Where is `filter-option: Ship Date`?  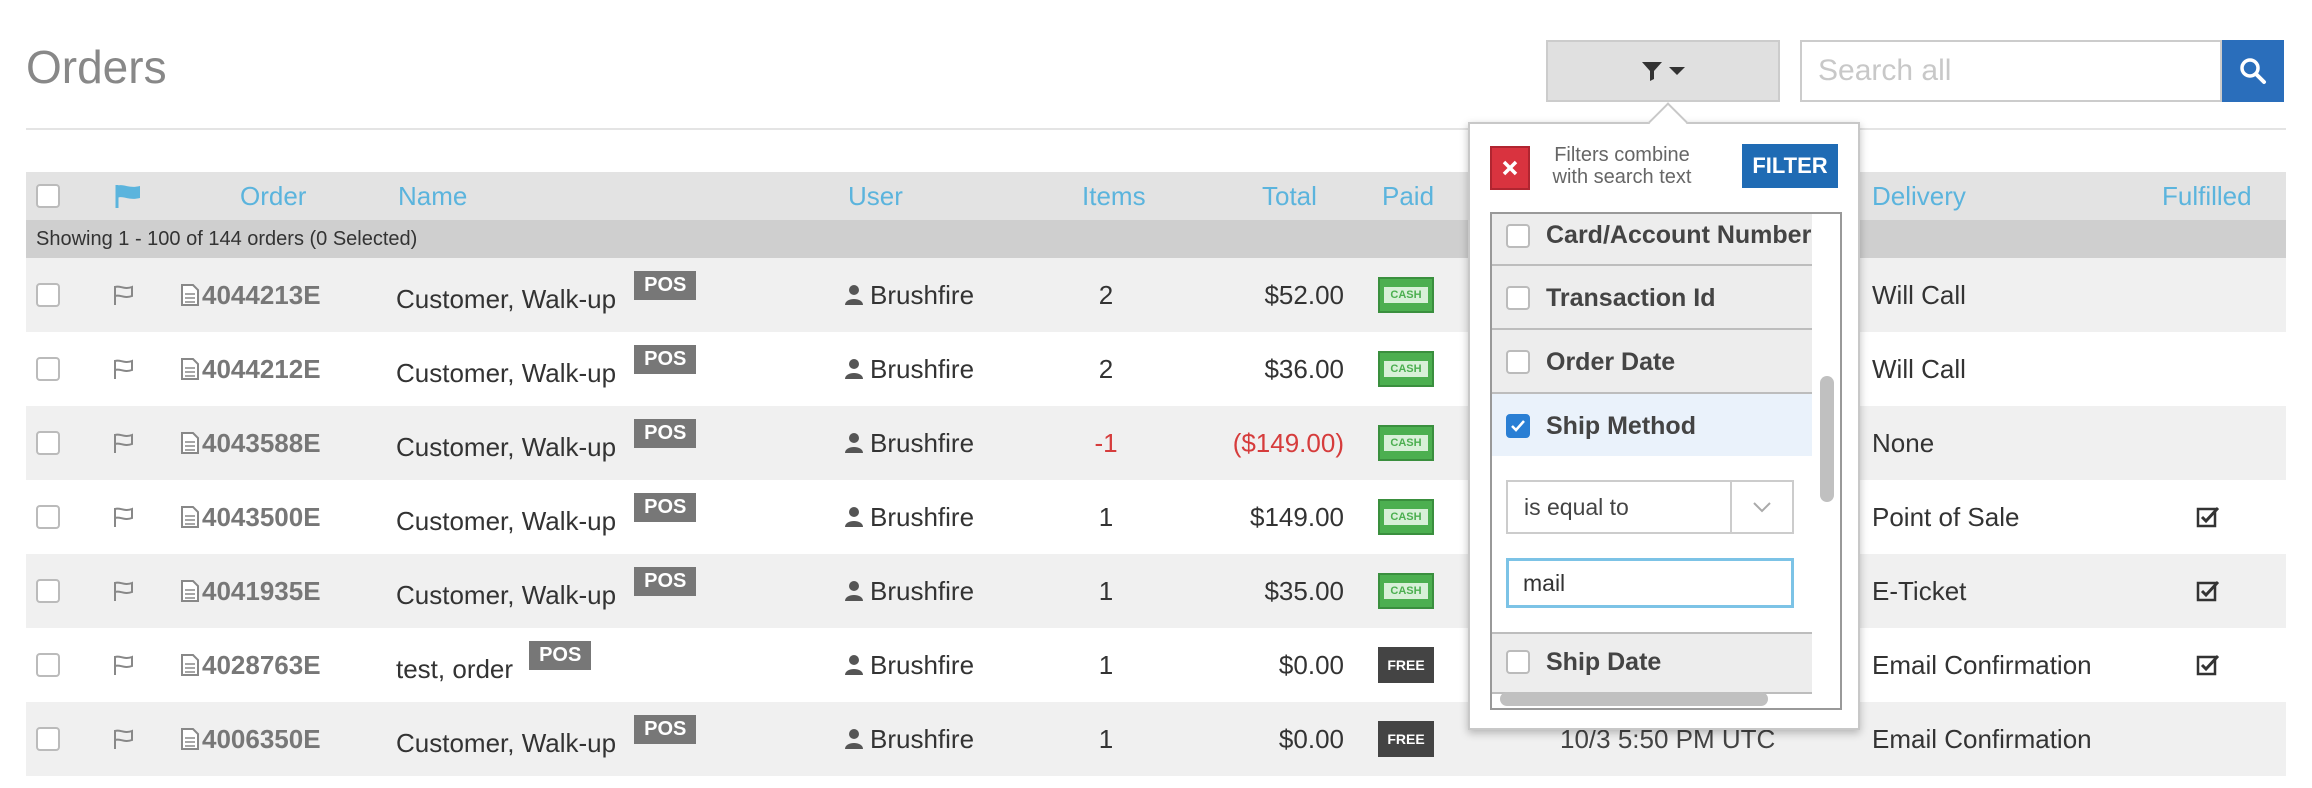 filter-option: Ship Date is located at coordinates (1652, 663).